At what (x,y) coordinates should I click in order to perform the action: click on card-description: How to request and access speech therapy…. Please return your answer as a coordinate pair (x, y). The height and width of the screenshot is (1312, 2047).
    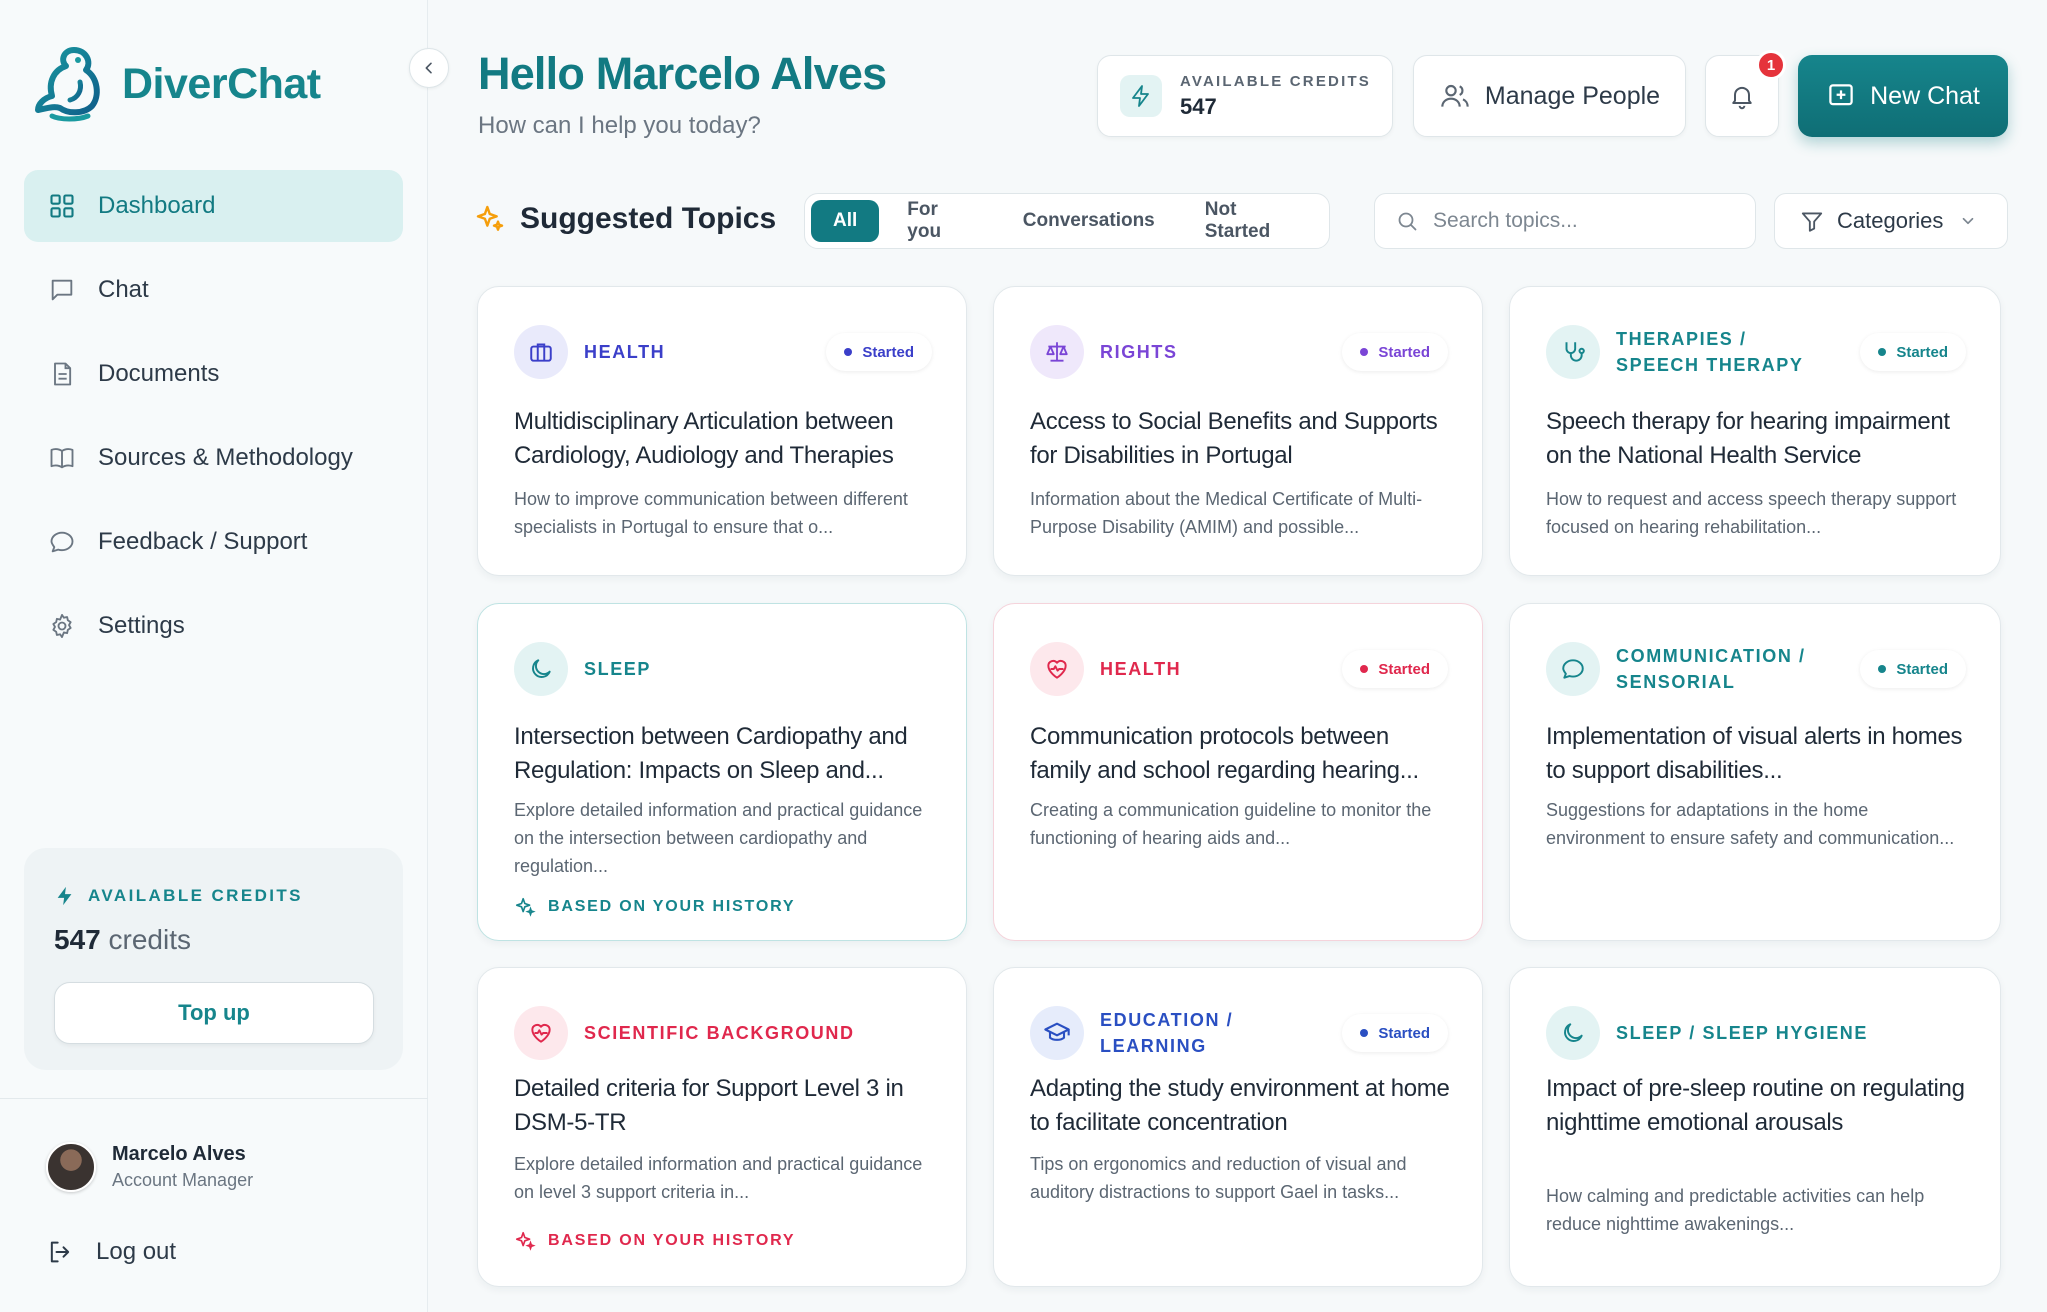
    Looking at the image, I should click on (1751, 513).